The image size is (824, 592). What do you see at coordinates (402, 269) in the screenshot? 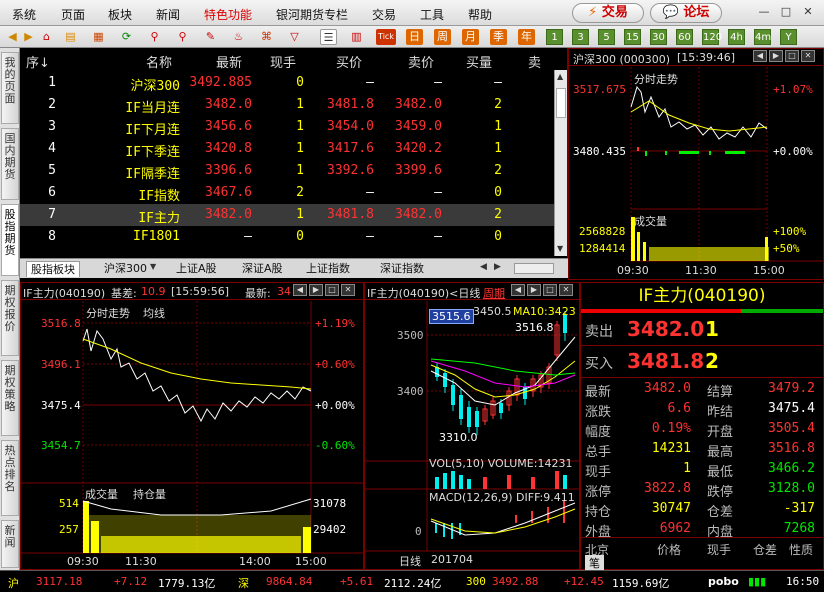
I see `tab-sz-index: 深证指数` at bounding box center [402, 269].